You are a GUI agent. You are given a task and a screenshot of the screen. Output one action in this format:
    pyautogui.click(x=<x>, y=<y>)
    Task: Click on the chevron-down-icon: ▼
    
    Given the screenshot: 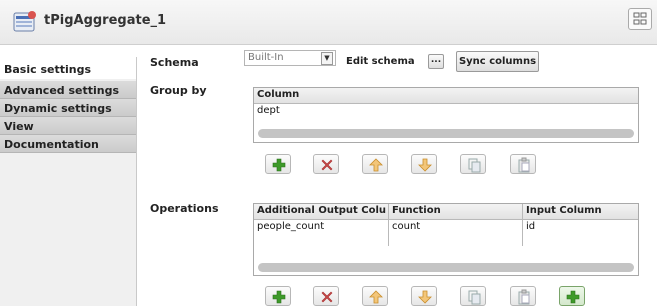 What is the action you would take?
    pyautogui.click(x=327, y=58)
    